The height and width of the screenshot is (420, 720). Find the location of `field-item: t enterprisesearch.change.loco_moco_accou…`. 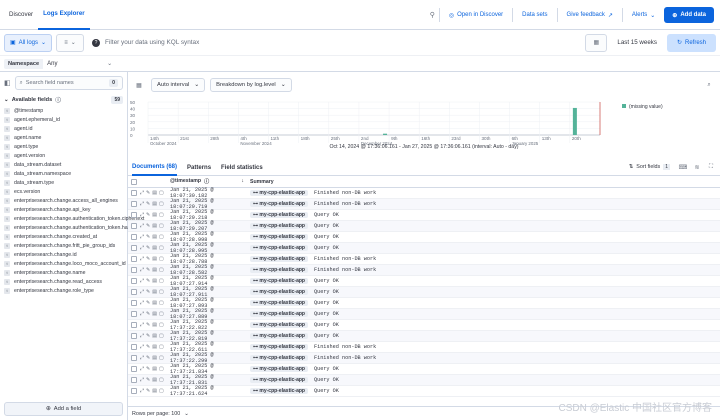

field-item: t enterprisesearch.change.loco_moco_accou… is located at coordinates (63, 263).